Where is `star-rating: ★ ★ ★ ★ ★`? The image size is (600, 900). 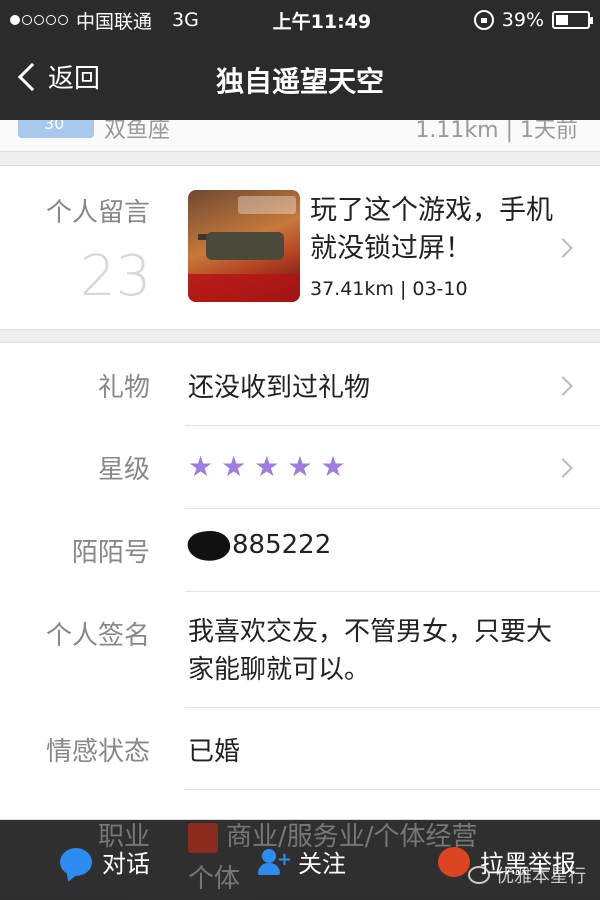
star-rating: ★ ★ ★ ★ ★ is located at coordinates (267, 467).